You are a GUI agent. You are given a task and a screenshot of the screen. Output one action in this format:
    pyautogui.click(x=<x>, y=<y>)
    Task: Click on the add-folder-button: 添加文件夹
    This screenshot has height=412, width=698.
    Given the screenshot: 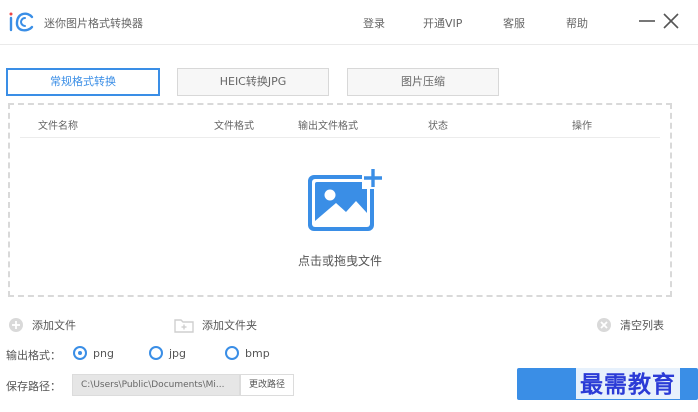 What is the action you would take?
    pyautogui.click(x=215, y=325)
    